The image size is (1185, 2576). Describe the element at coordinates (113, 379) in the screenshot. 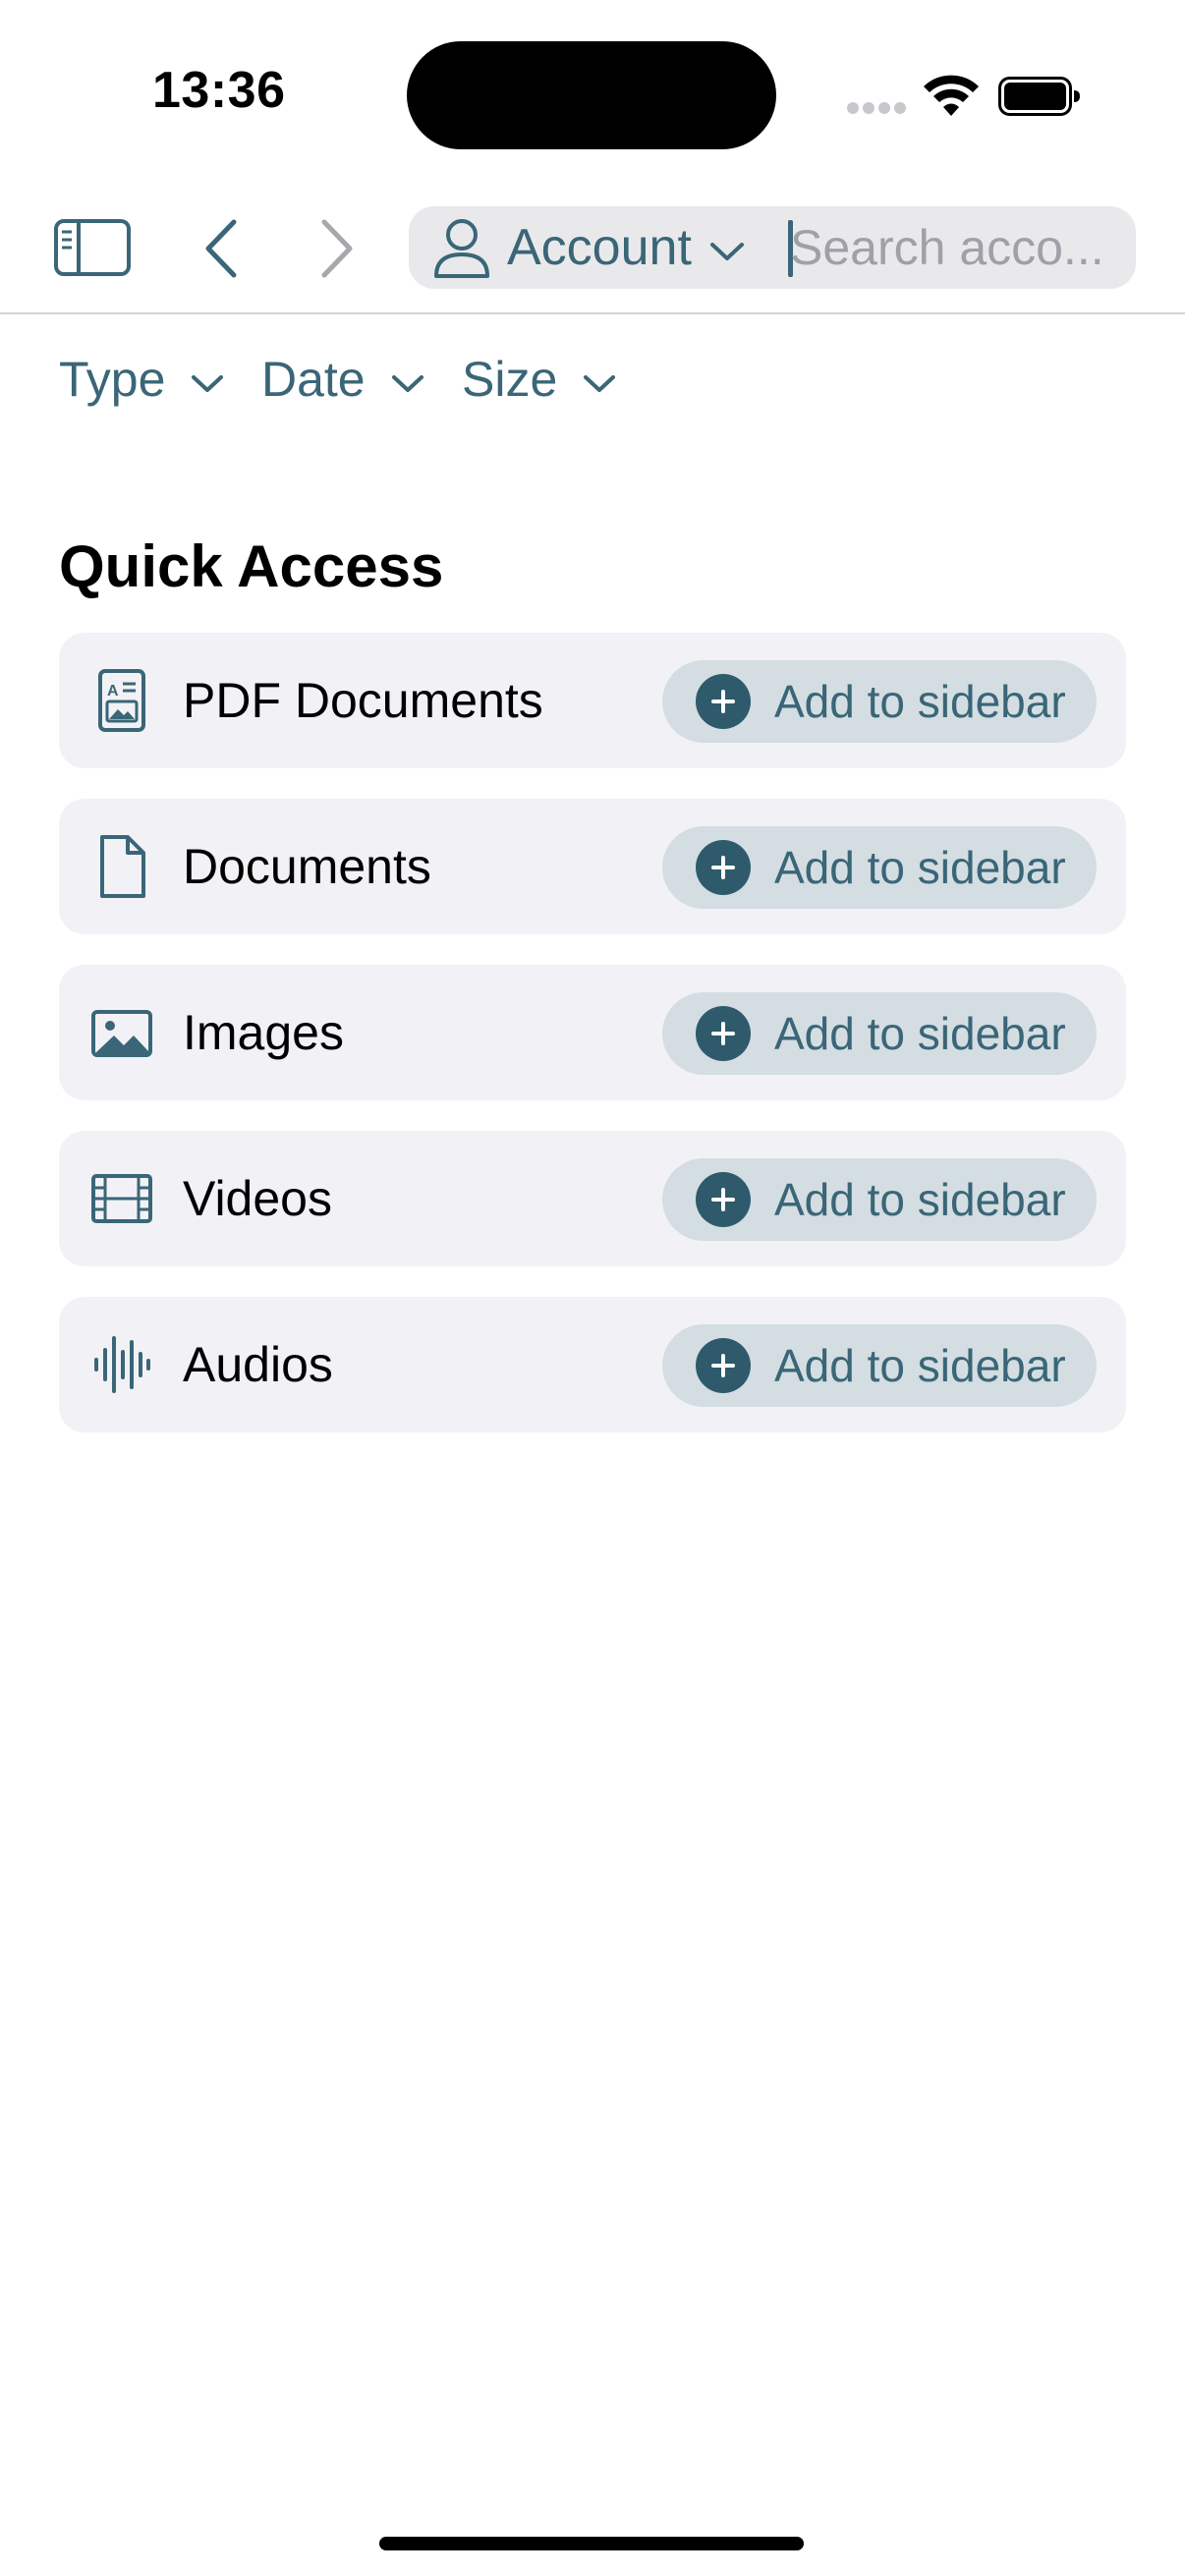

I see `filter-type-label: Type` at that location.